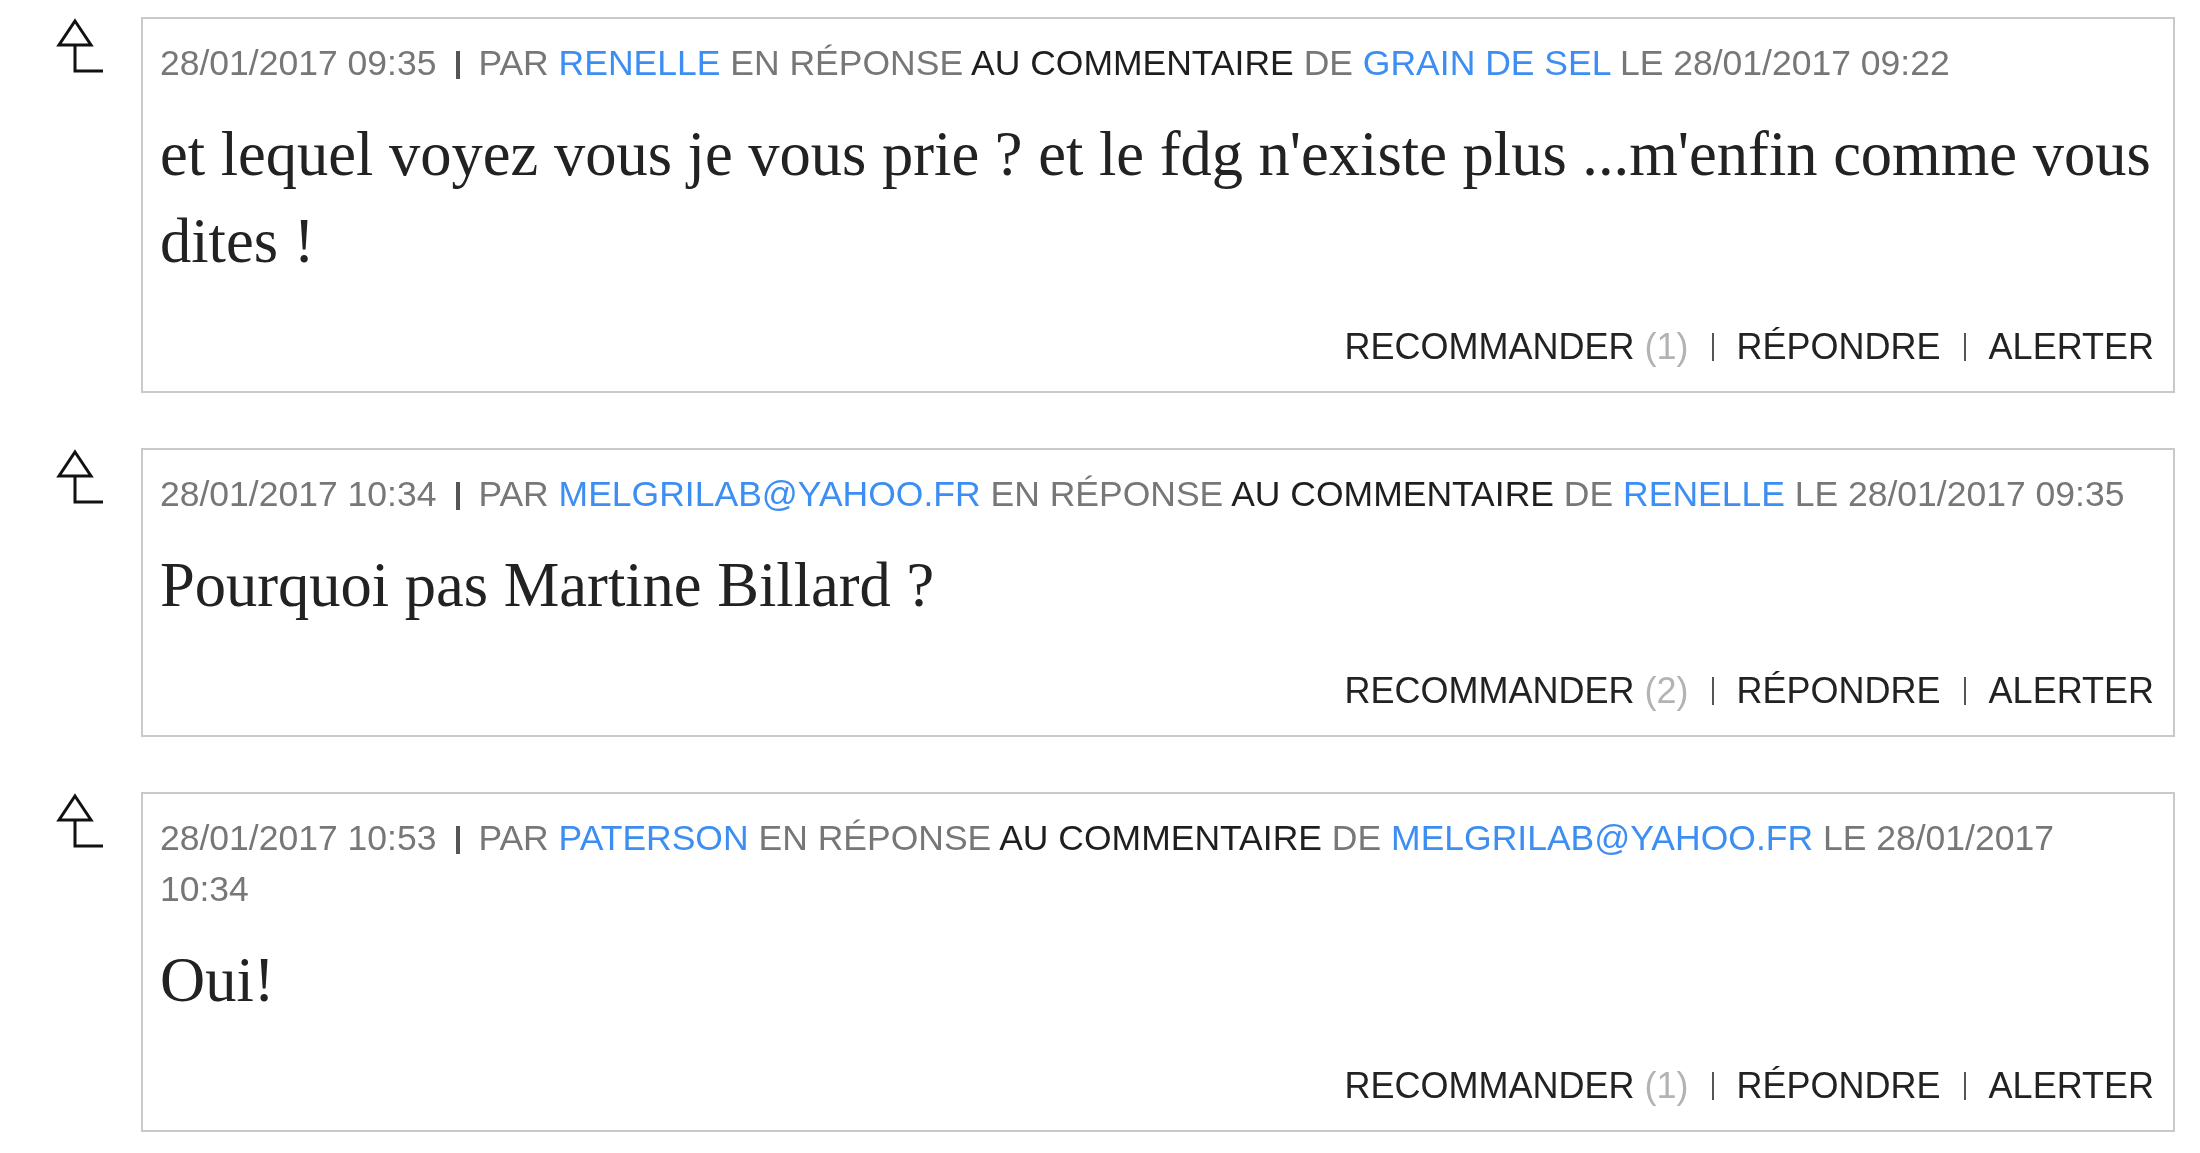  I want to click on comment-text: Oui!, so click(218, 980).